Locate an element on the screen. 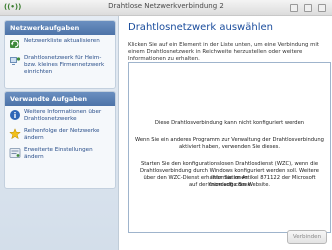 This screenshot has width=332, height=250. change-network-order-task: Reihenfolge der Netzwerke ändern is located at coordinates (60, 134).